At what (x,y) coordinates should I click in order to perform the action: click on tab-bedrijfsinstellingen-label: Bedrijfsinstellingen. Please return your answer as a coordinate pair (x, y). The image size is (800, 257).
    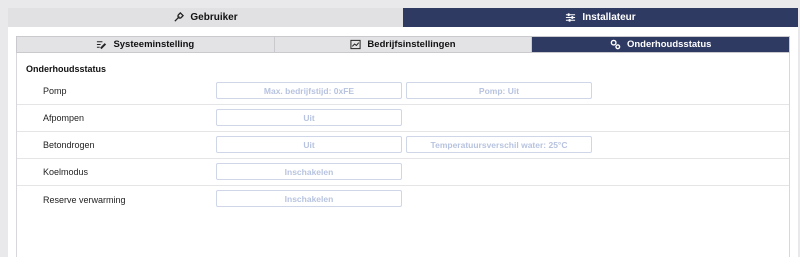
    Looking at the image, I should click on (411, 44).